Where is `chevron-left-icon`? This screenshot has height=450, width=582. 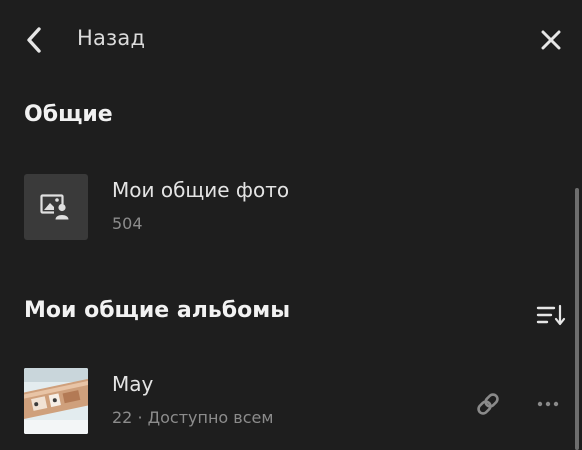
chevron-left-icon is located at coordinates (34, 40).